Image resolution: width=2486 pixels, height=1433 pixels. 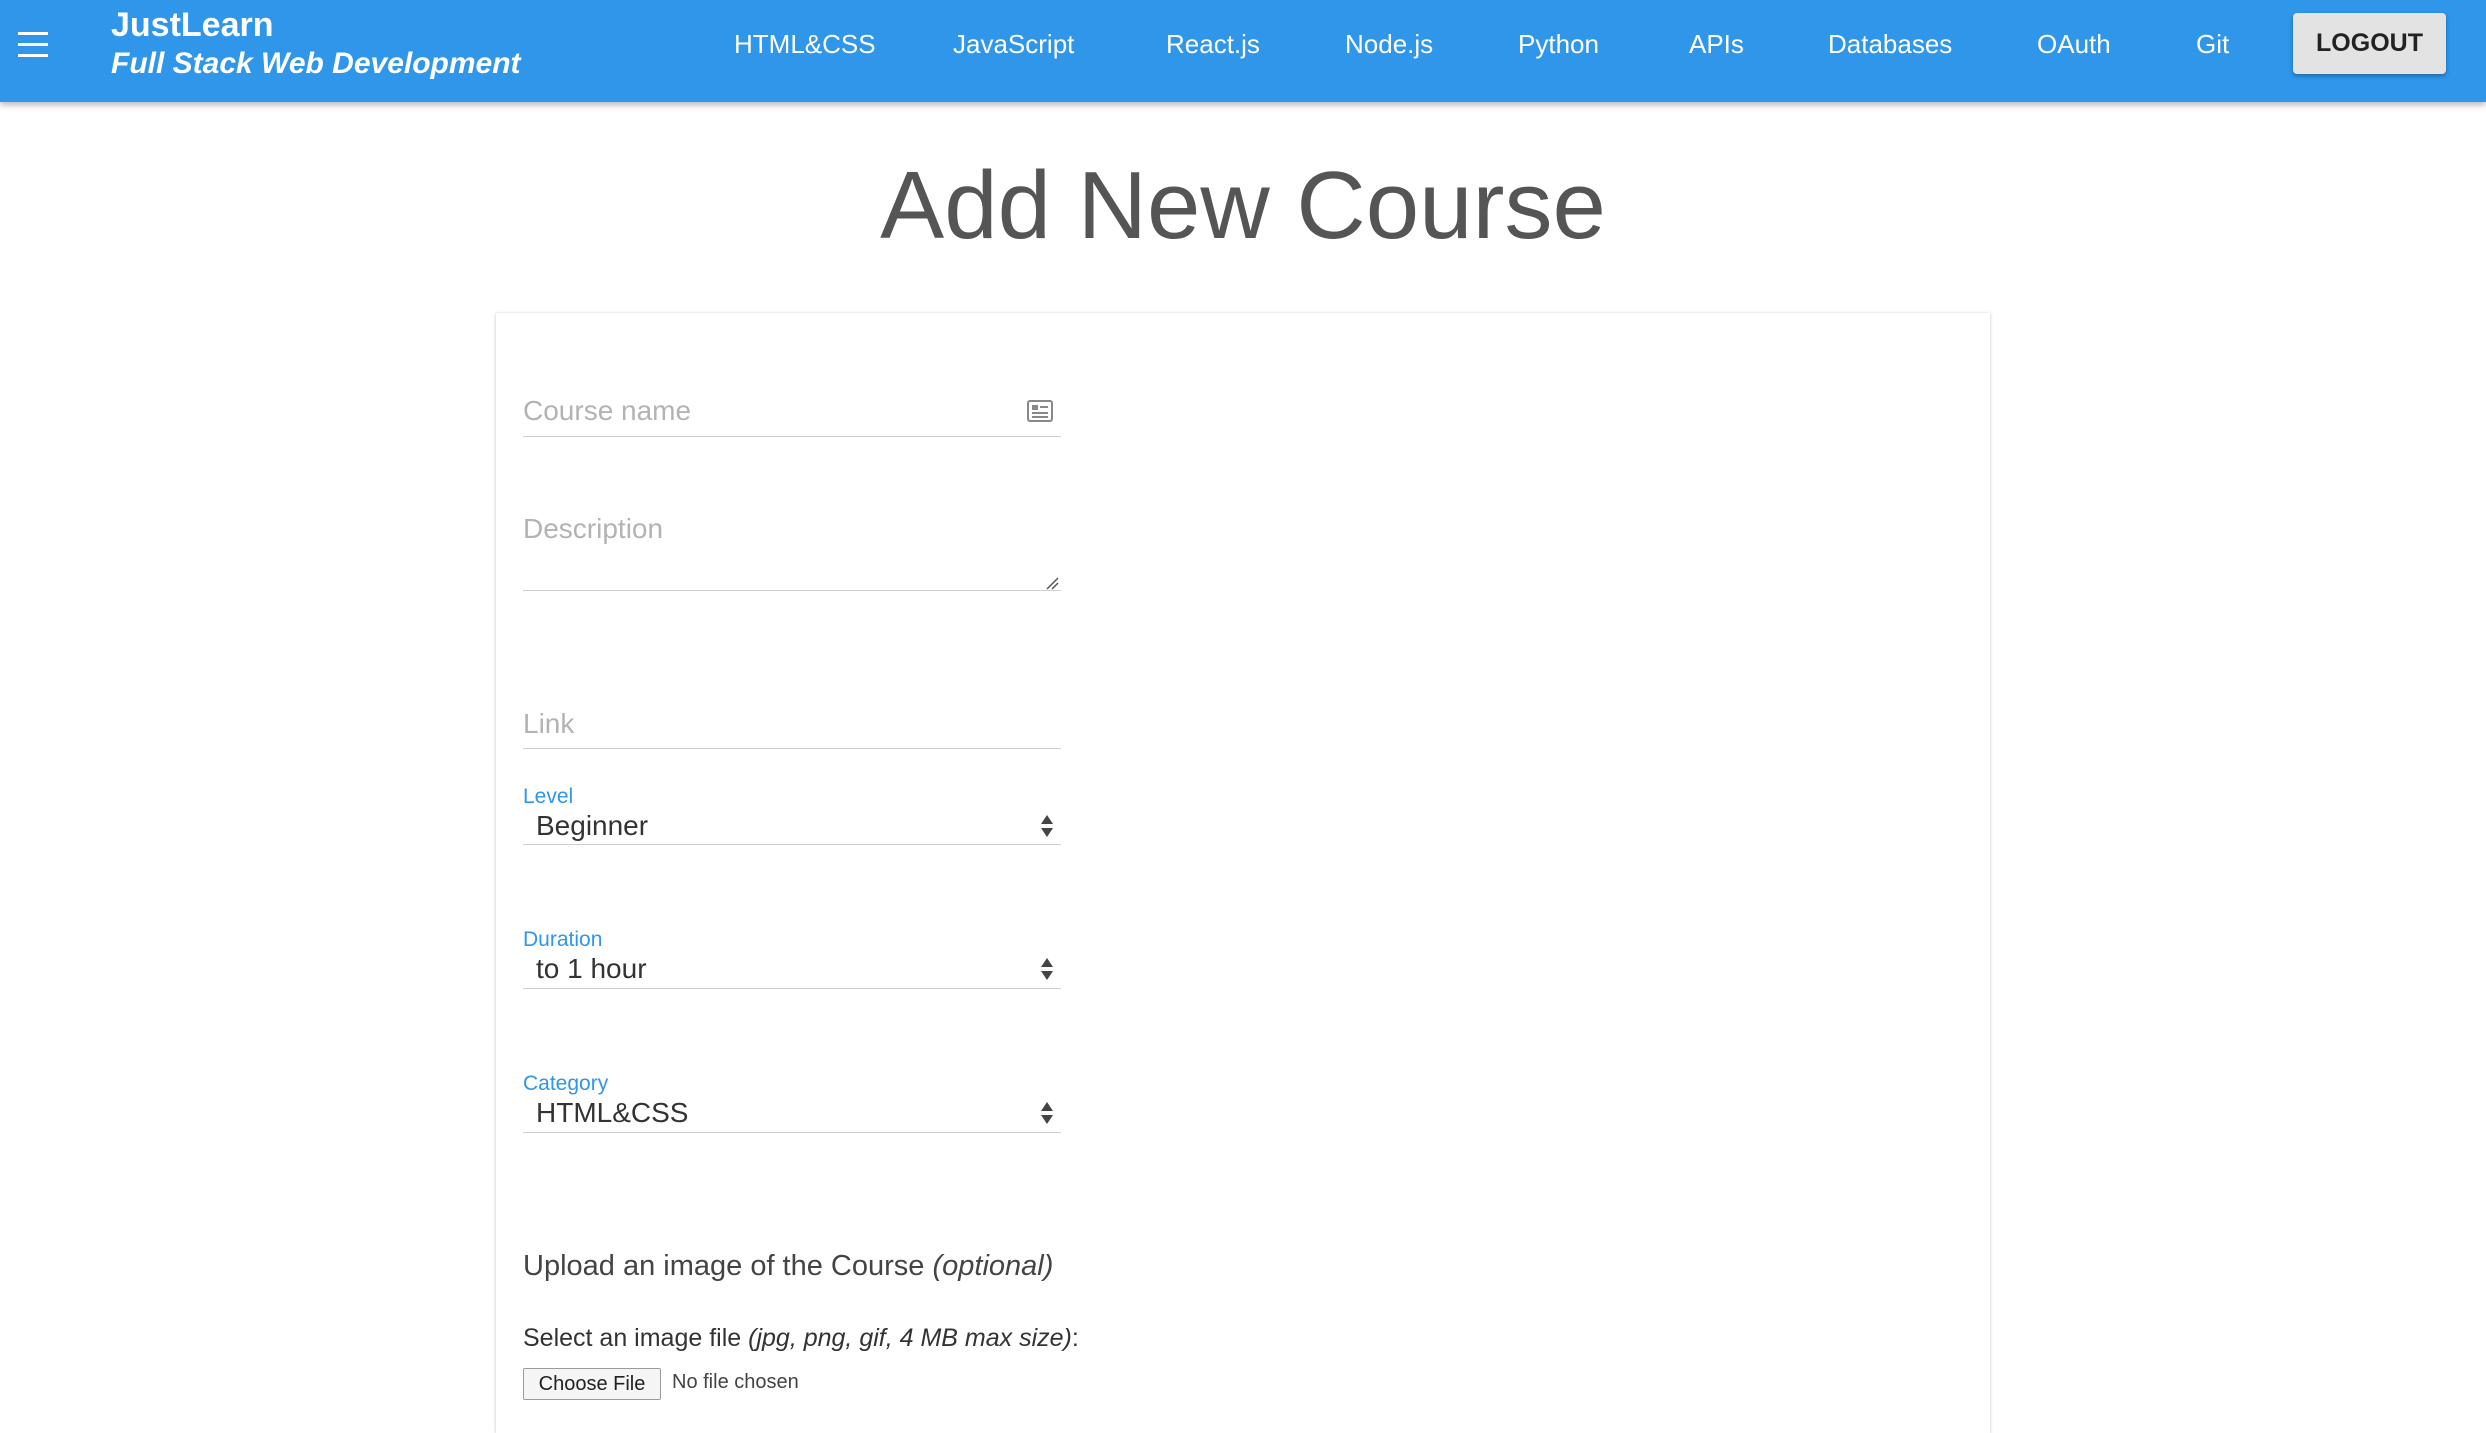 I want to click on duration-value: to 1 hour, so click(x=591, y=968).